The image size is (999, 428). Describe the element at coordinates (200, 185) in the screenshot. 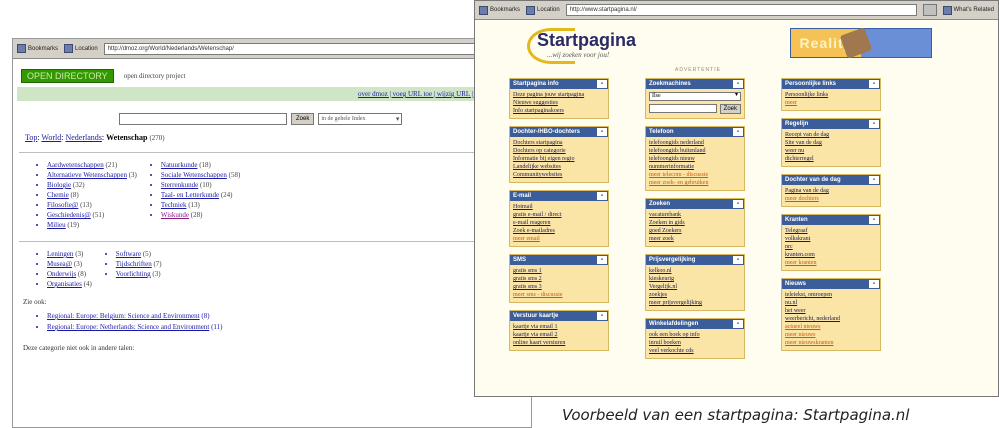

I see `category-item: Sterrenkunde (10)` at that location.